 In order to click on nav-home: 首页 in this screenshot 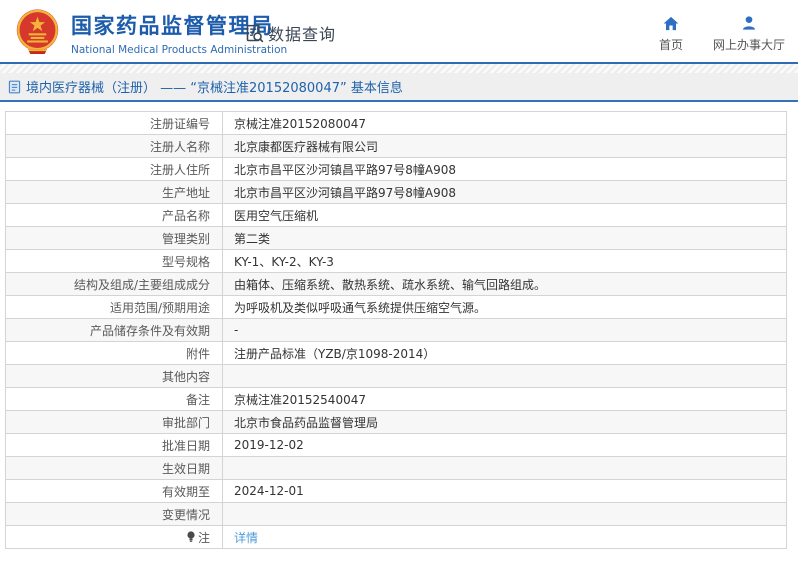, I will do `click(671, 34)`.